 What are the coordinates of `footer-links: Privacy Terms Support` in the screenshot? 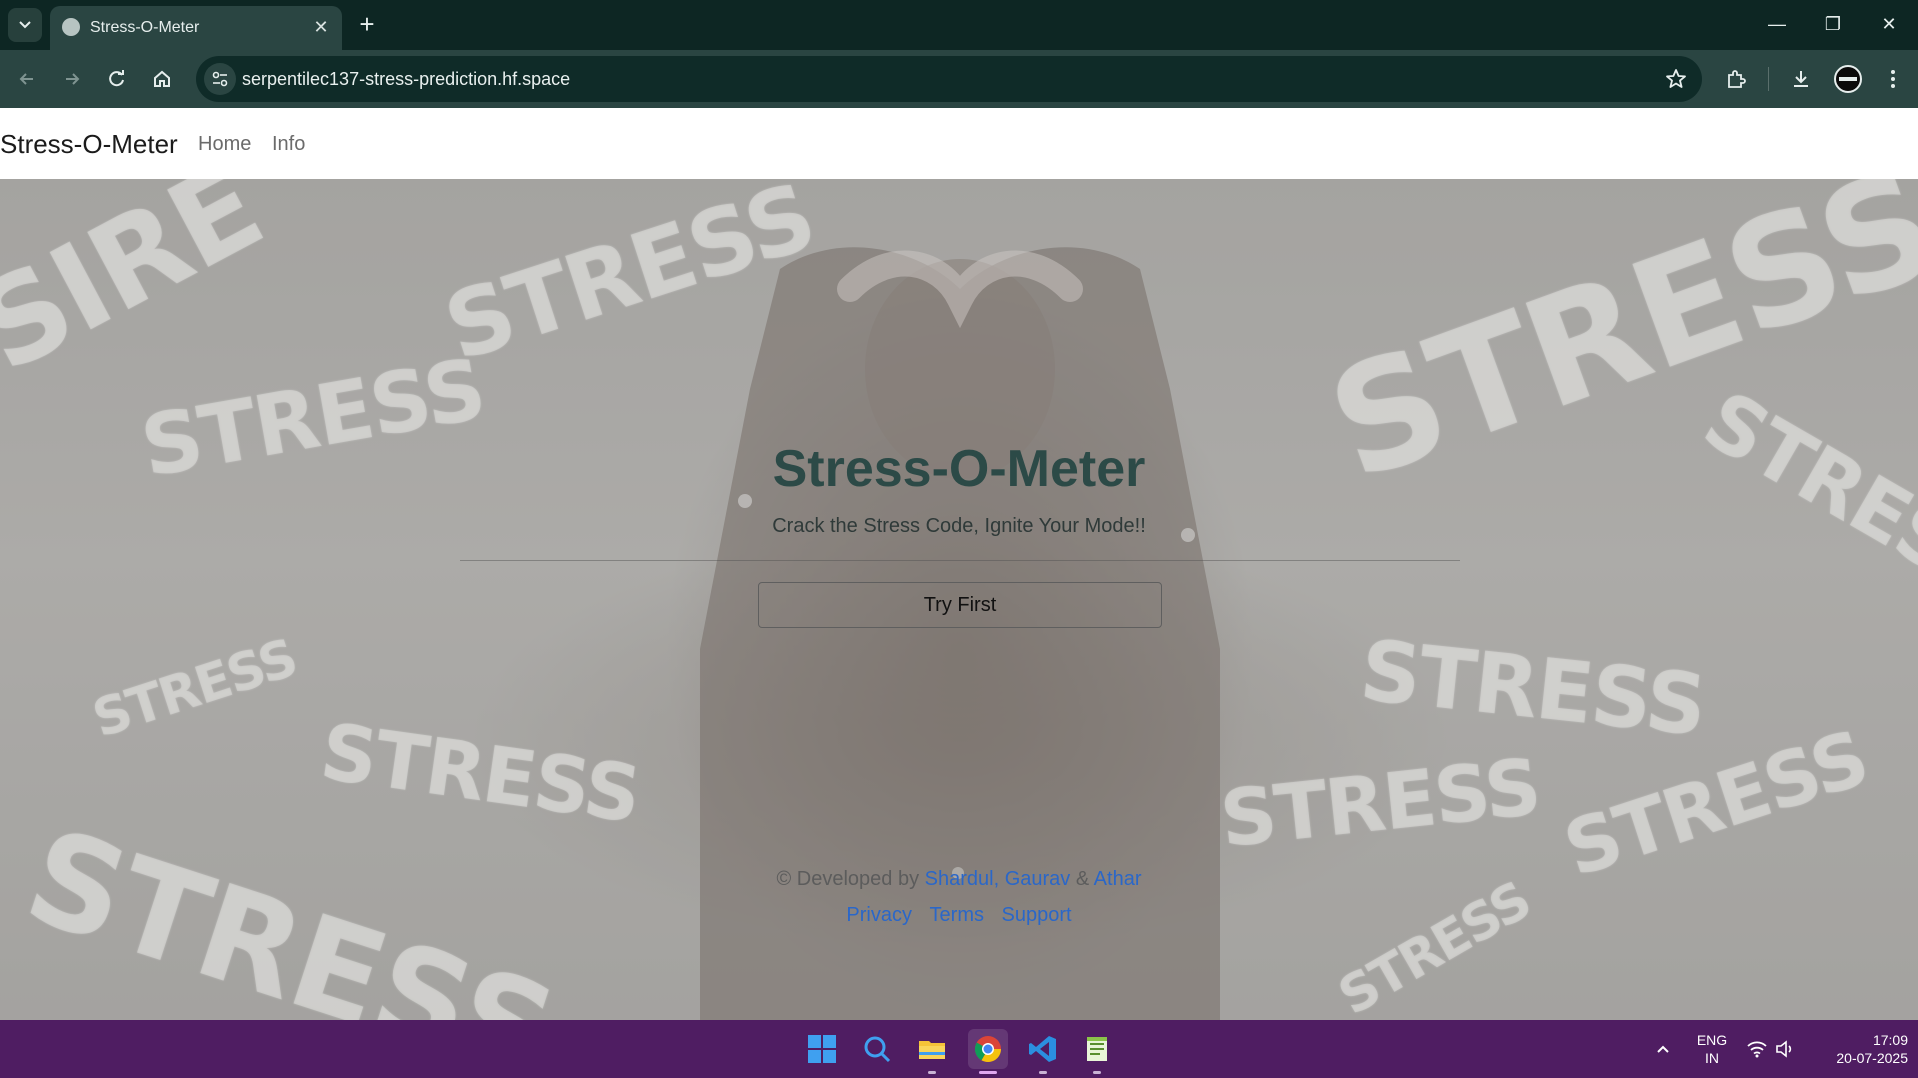 It's located at (959, 915).